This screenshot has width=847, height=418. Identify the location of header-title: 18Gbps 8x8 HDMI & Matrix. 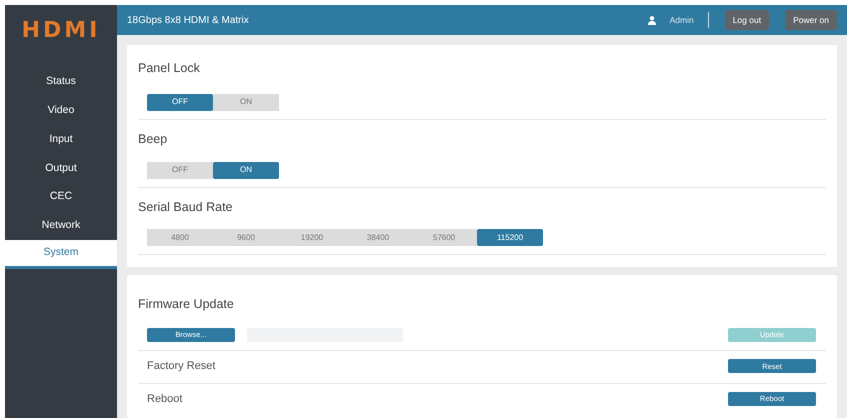
(188, 21).